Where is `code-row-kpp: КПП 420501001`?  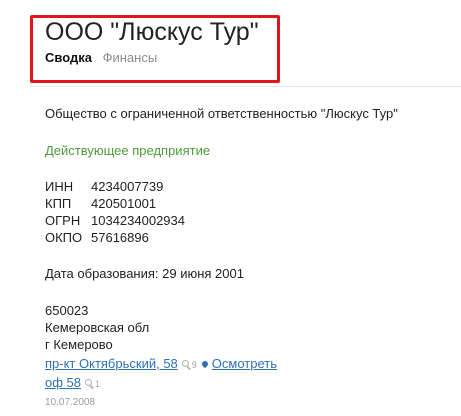 code-row-kpp: КПП 420501001 is located at coordinates (100, 204).